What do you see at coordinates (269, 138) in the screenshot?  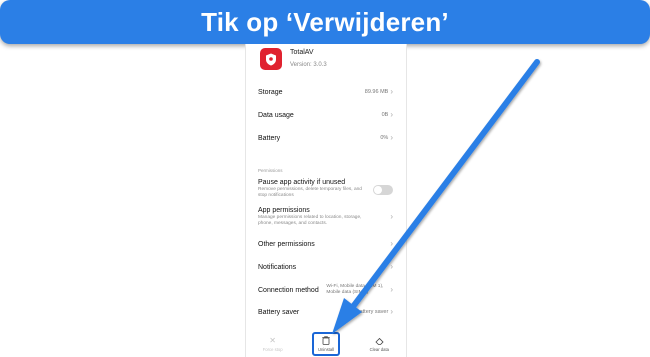 I see `battery-label: Battery` at bounding box center [269, 138].